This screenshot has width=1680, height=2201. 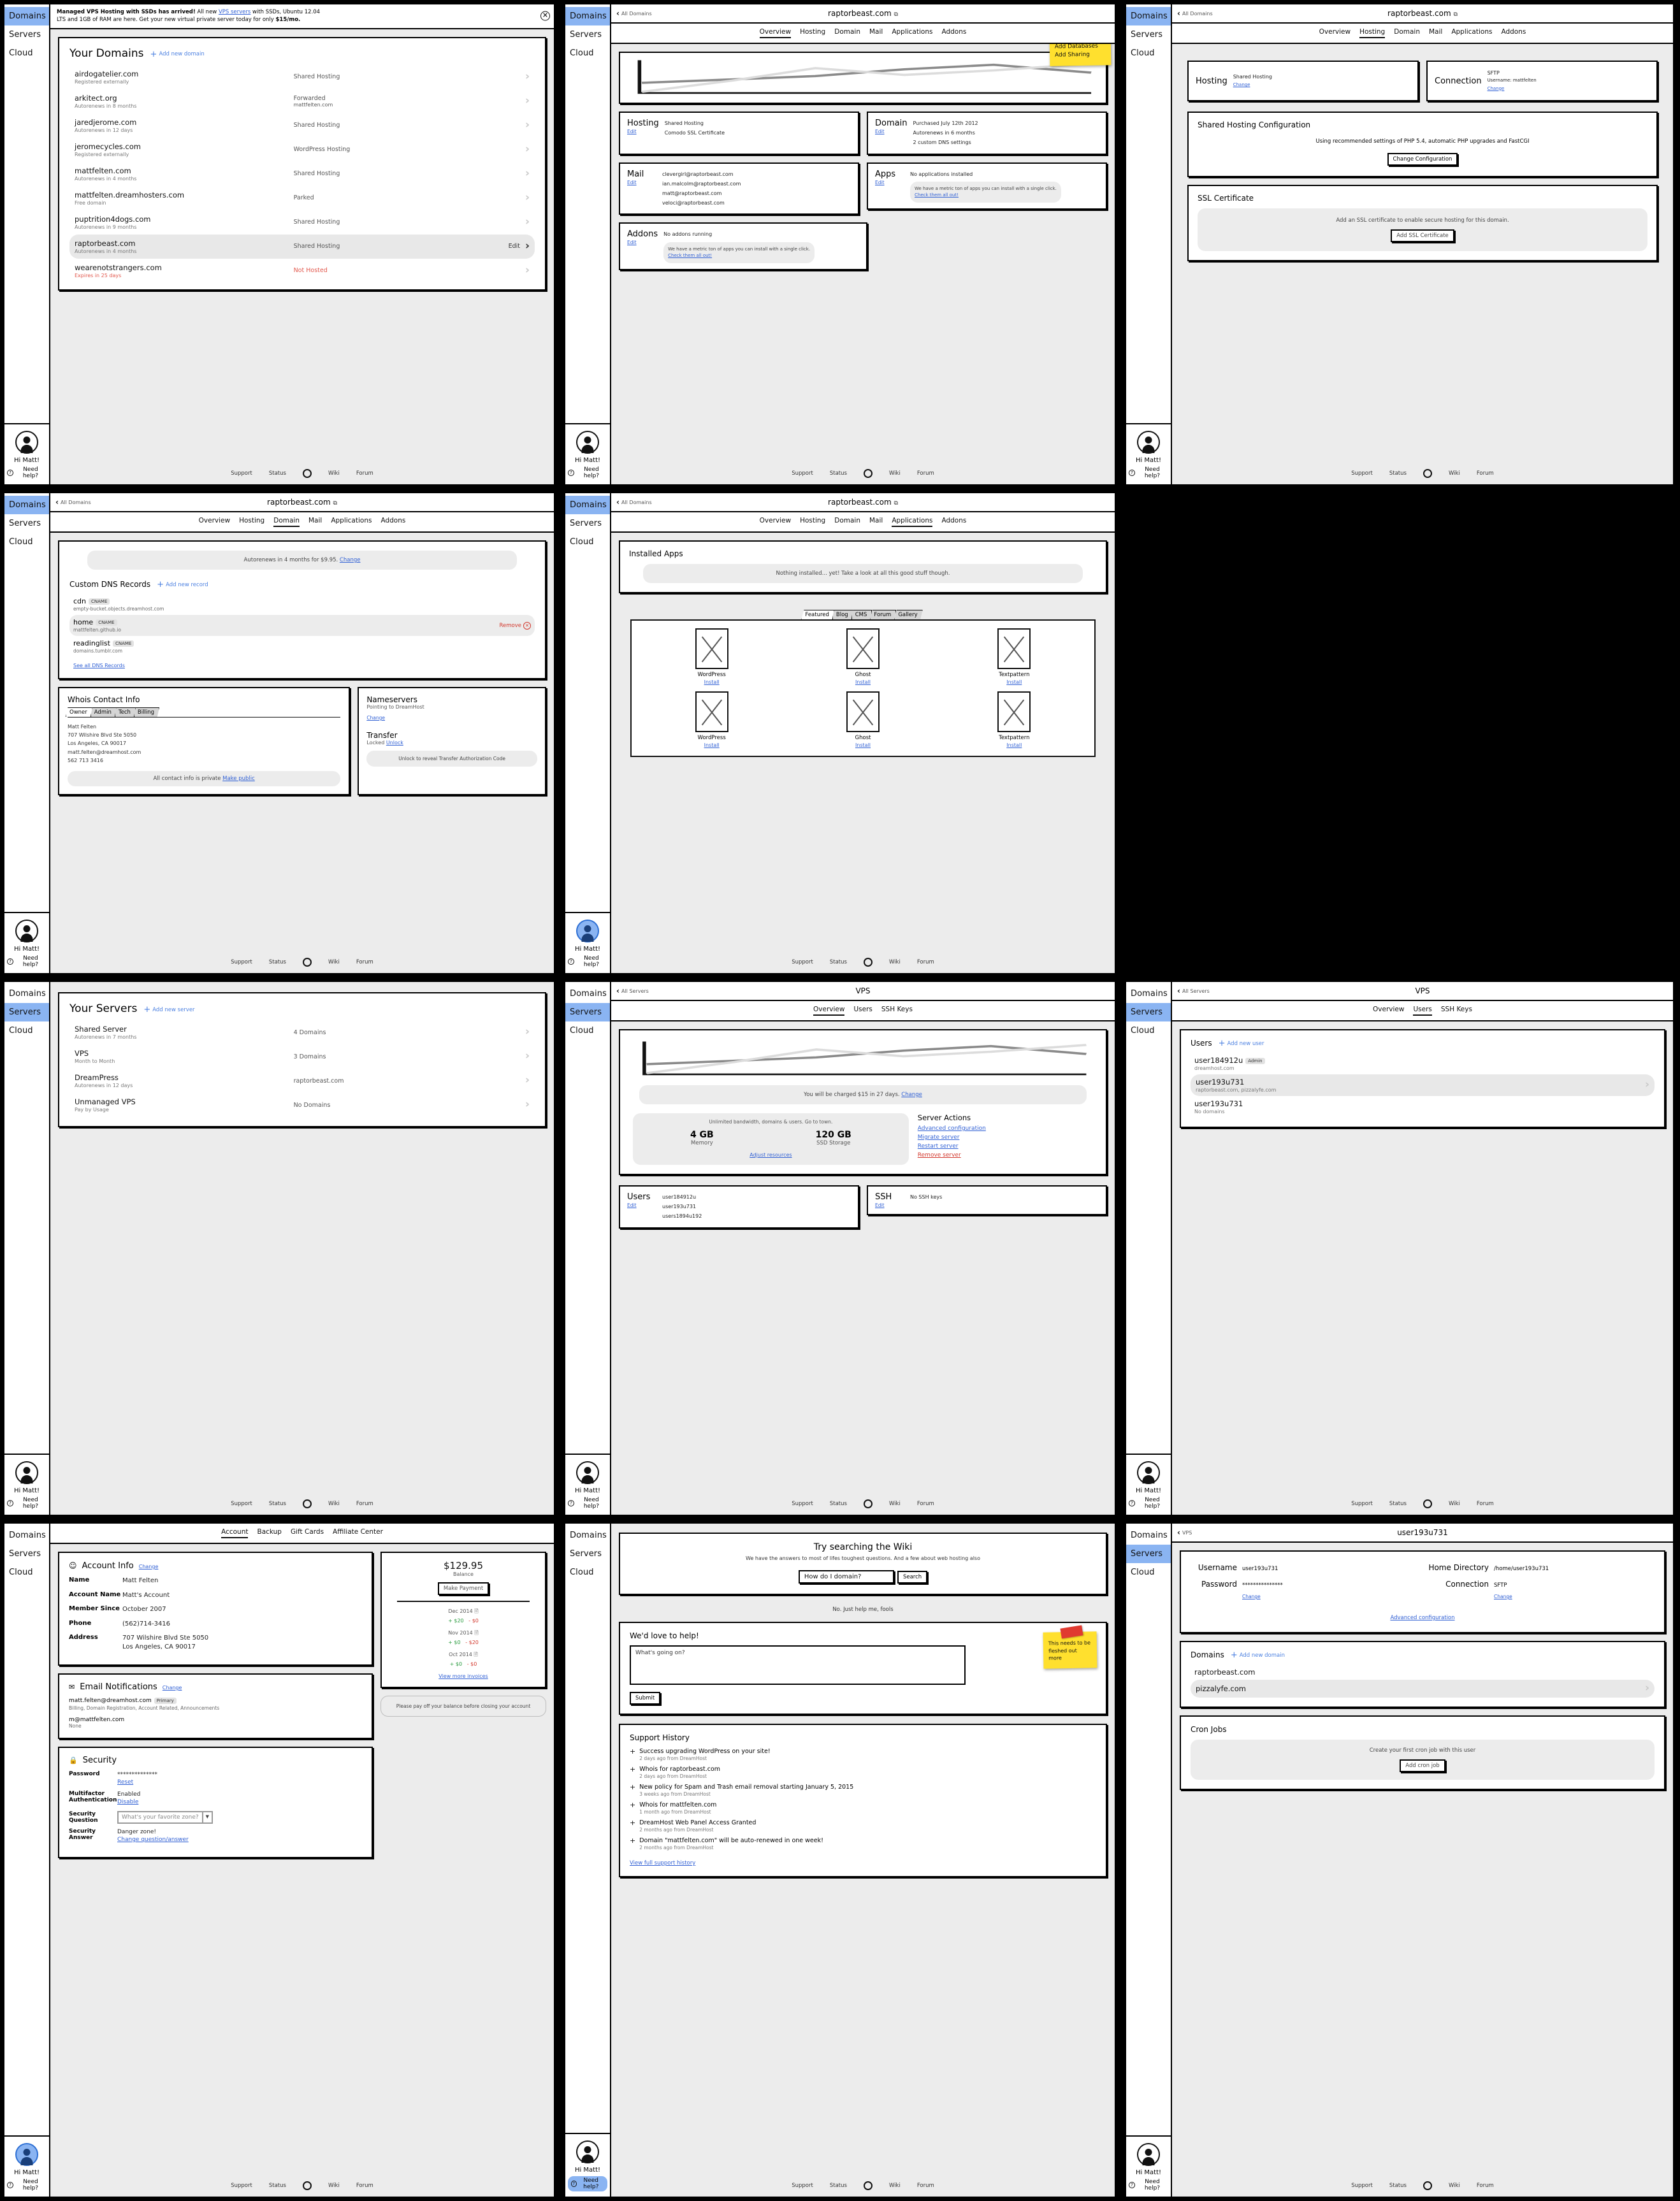 I want to click on subm1t-button: Submit, so click(x=645, y=1698).